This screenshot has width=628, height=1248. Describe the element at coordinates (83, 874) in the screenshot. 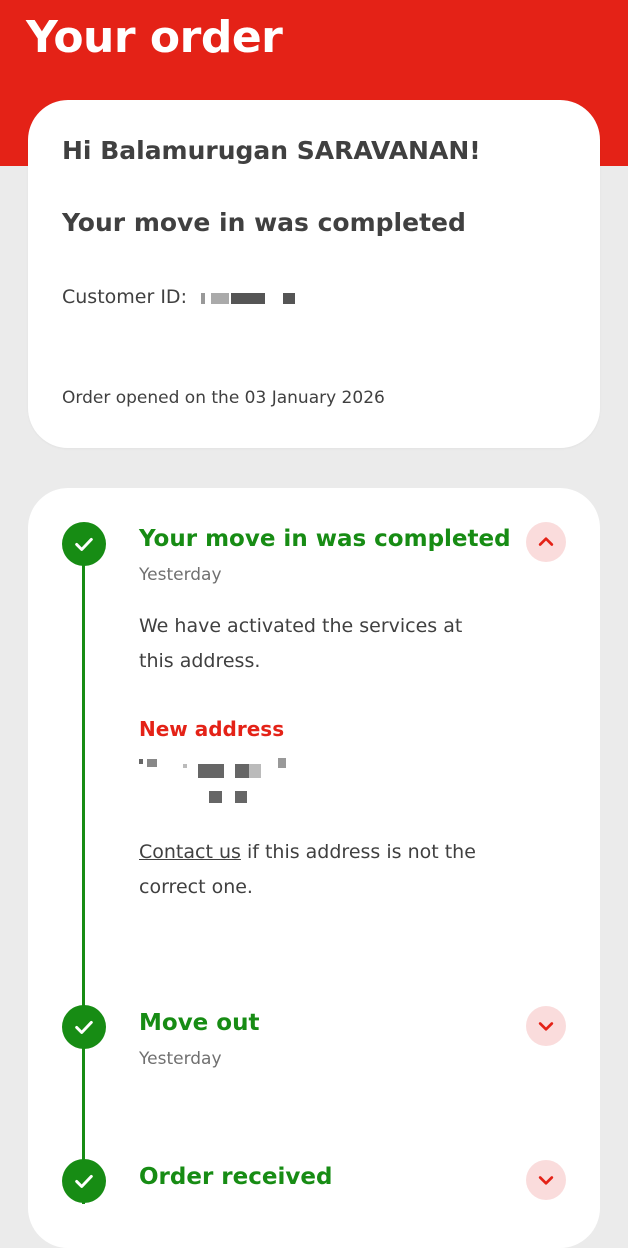

I see `timeline-line` at that location.